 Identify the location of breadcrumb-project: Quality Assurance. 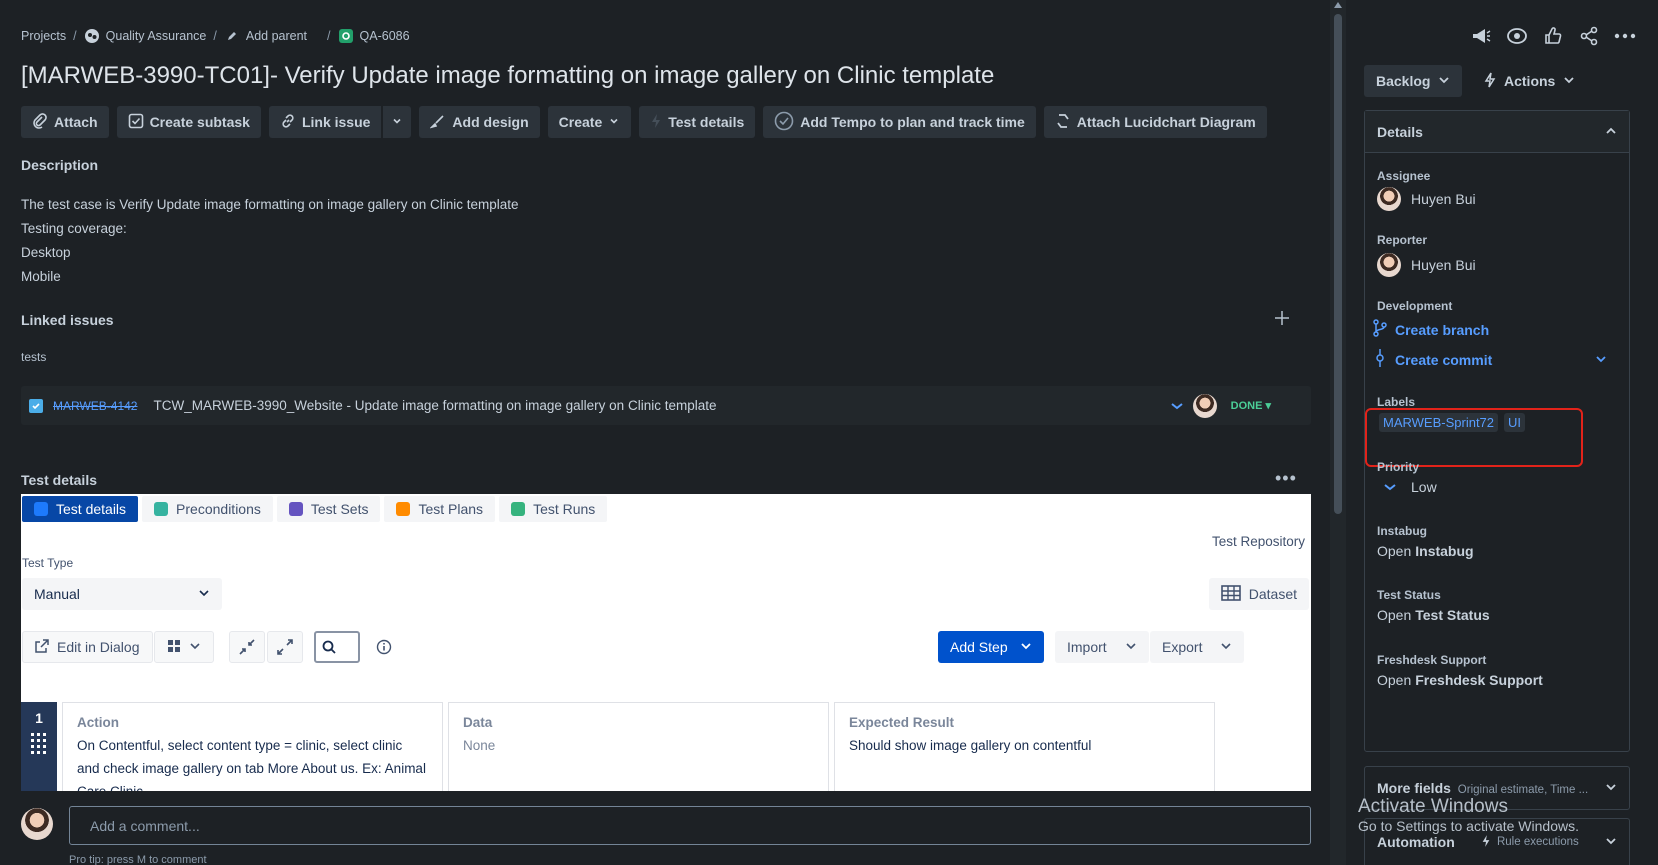
(145, 36).